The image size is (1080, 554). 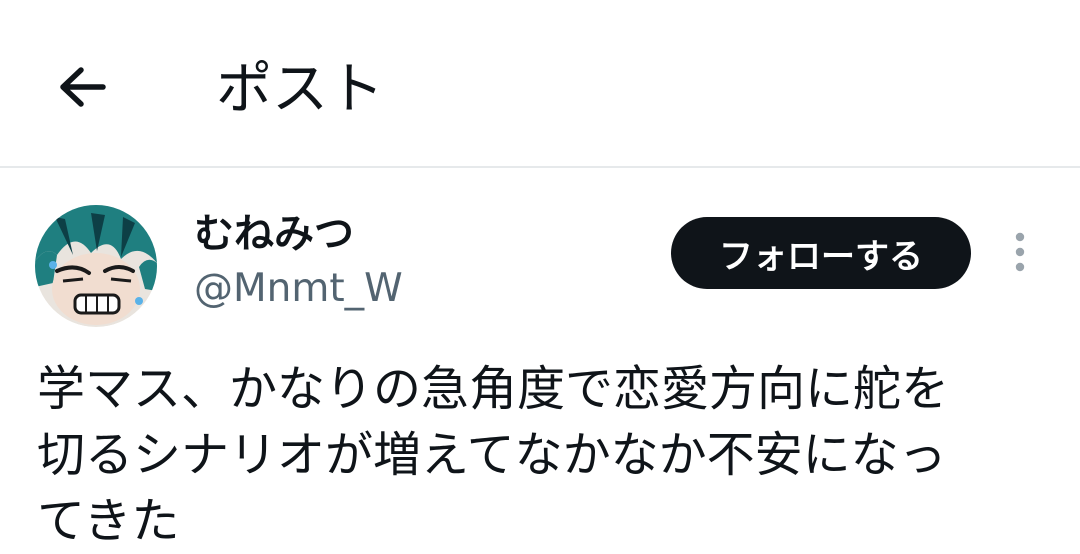 What do you see at coordinates (298, 289) in the screenshot?
I see `author-handle: @Mnmt_W` at bounding box center [298, 289].